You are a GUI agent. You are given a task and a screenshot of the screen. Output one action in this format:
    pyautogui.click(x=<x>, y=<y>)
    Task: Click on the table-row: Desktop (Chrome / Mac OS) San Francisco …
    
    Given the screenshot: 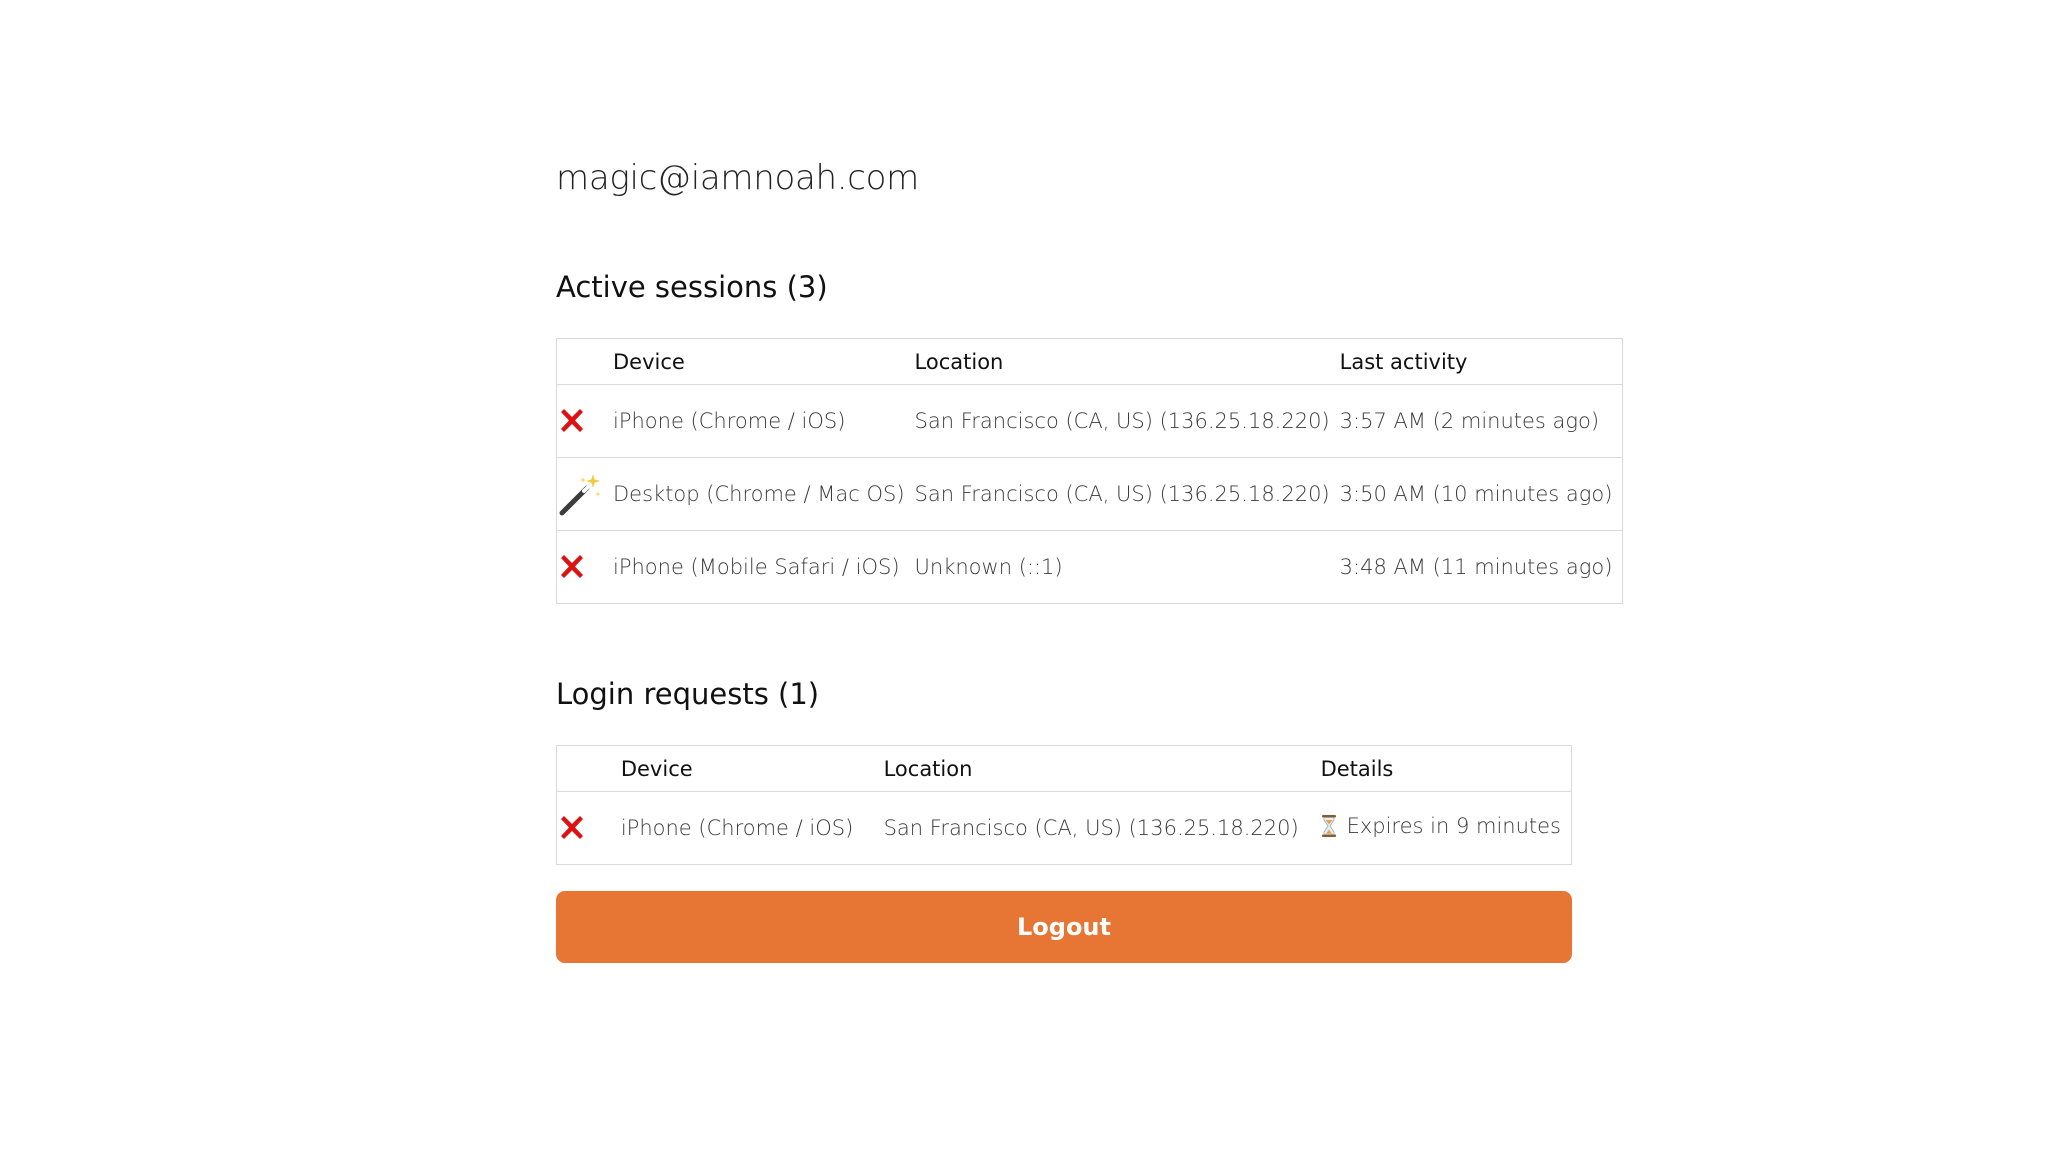 What is the action you would take?
    pyautogui.click(x=1089, y=494)
    